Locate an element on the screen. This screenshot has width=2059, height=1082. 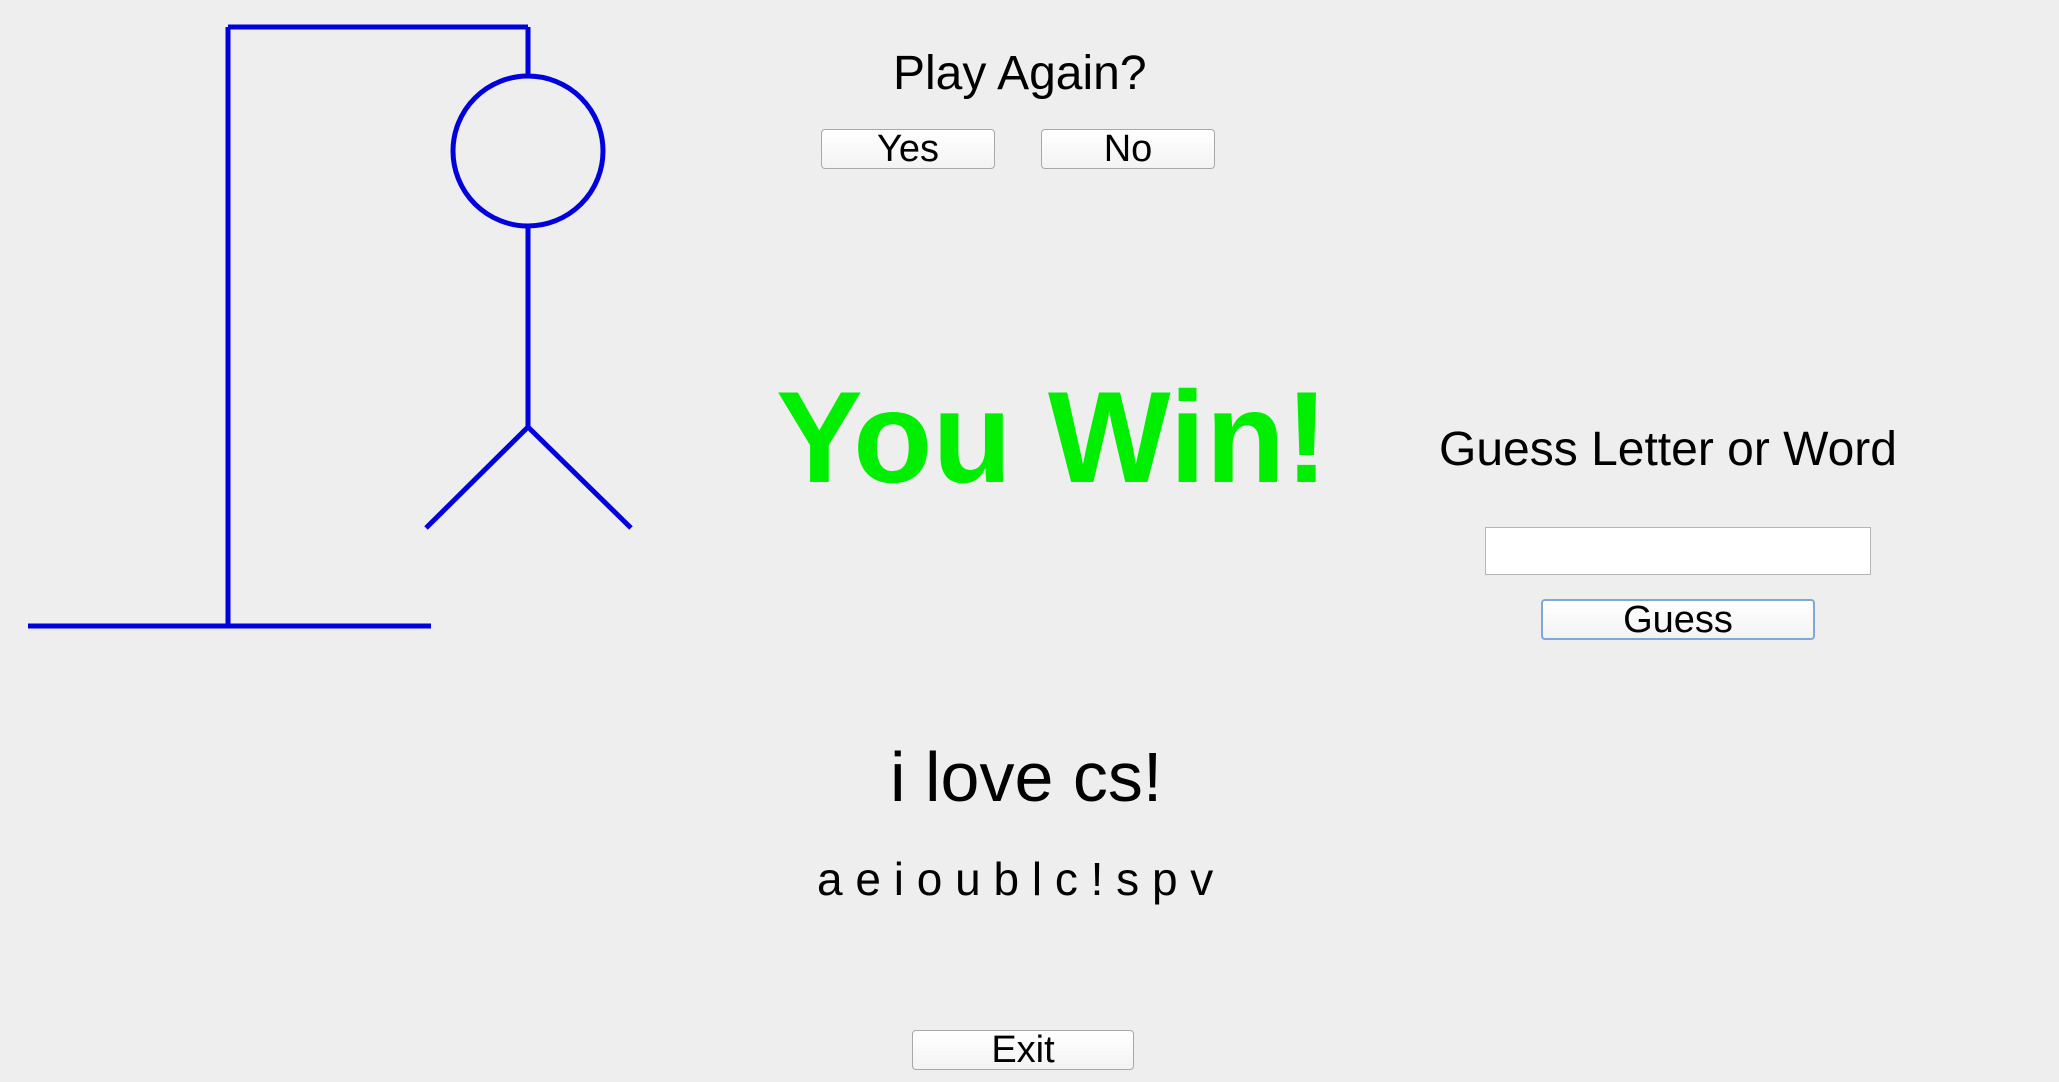
word-display: i love cs! is located at coordinates (1026, 777).